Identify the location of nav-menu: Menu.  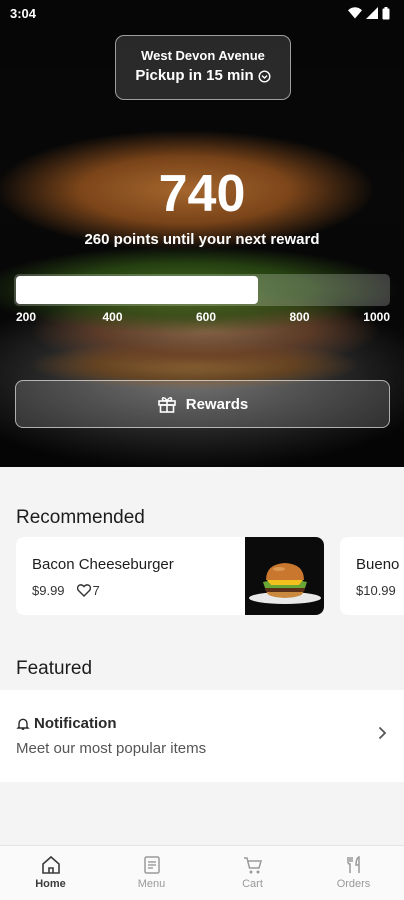
(151, 873).